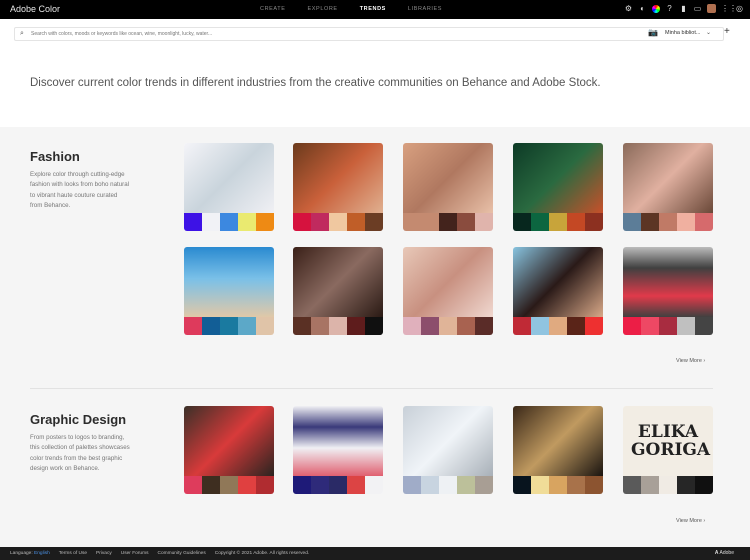 The width and height of the screenshot is (750, 560). What do you see at coordinates (708, 32) in the screenshot?
I see `chevron-down-icon: ⌄` at bounding box center [708, 32].